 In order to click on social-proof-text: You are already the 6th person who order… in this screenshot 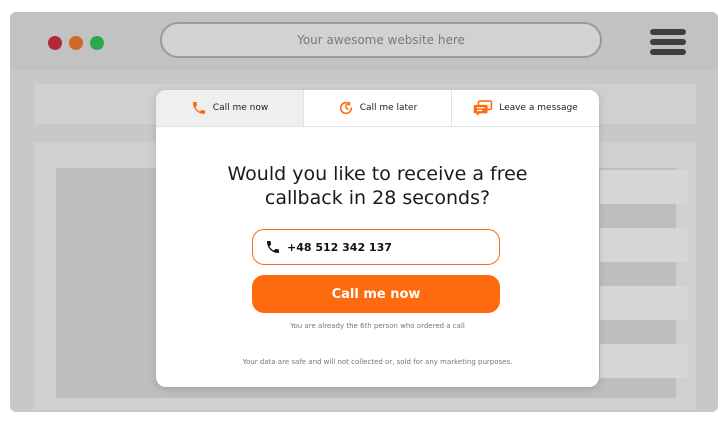, I will do `click(377, 326)`.